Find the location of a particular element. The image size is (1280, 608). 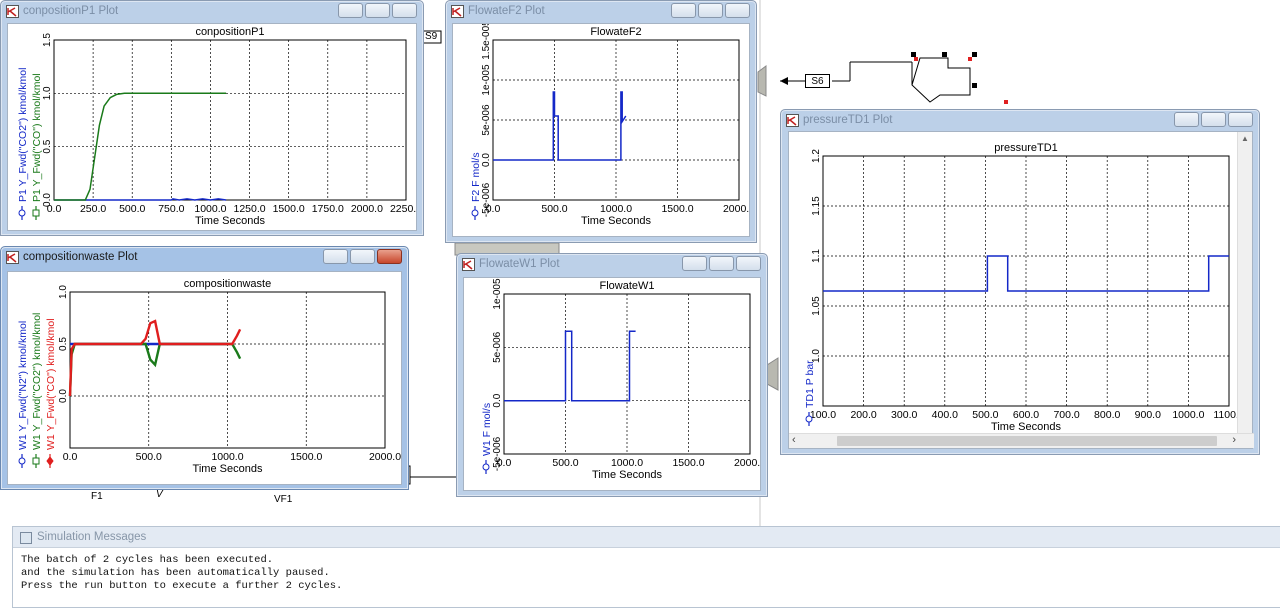

scroll-right-icon: › is located at coordinates (1234, 440).